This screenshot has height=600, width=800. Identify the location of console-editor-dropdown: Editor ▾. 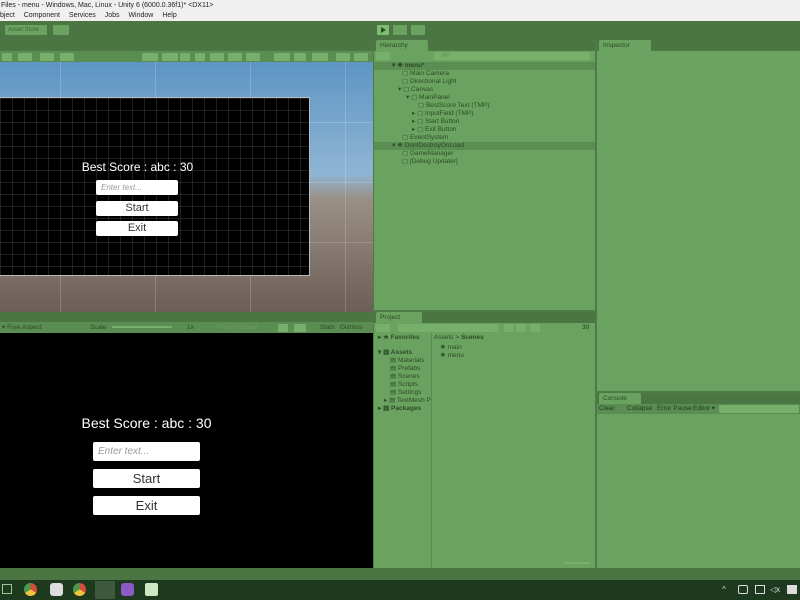
(704, 409).